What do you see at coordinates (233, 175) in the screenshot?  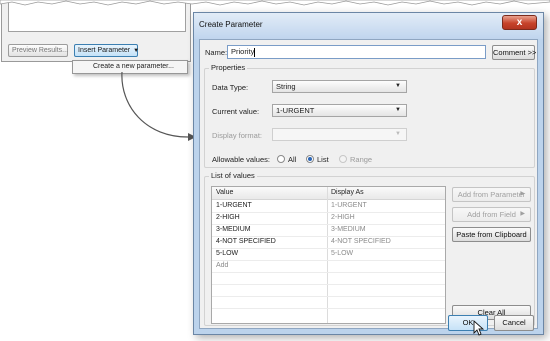 I see `list-of-values-title: List of values` at bounding box center [233, 175].